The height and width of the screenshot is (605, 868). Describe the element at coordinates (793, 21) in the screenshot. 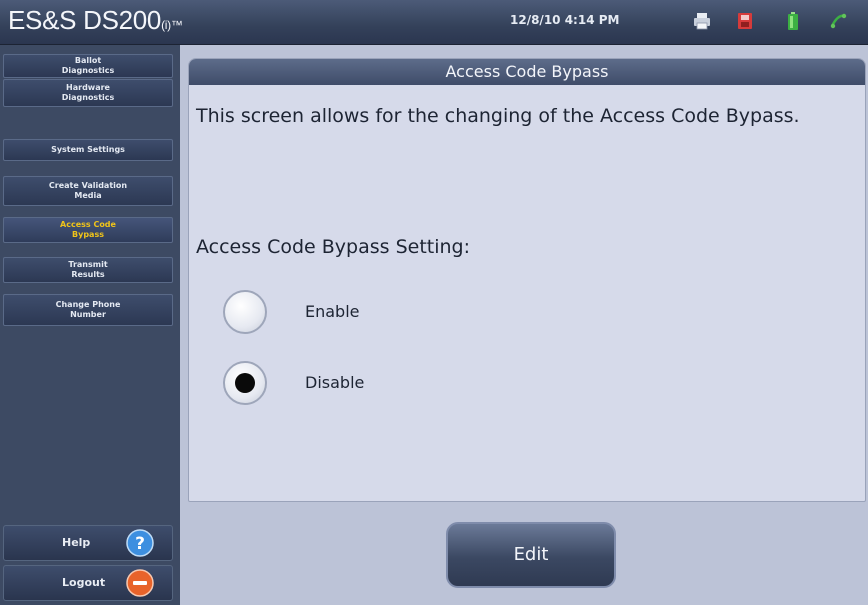

I see `battery-icon` at that location.